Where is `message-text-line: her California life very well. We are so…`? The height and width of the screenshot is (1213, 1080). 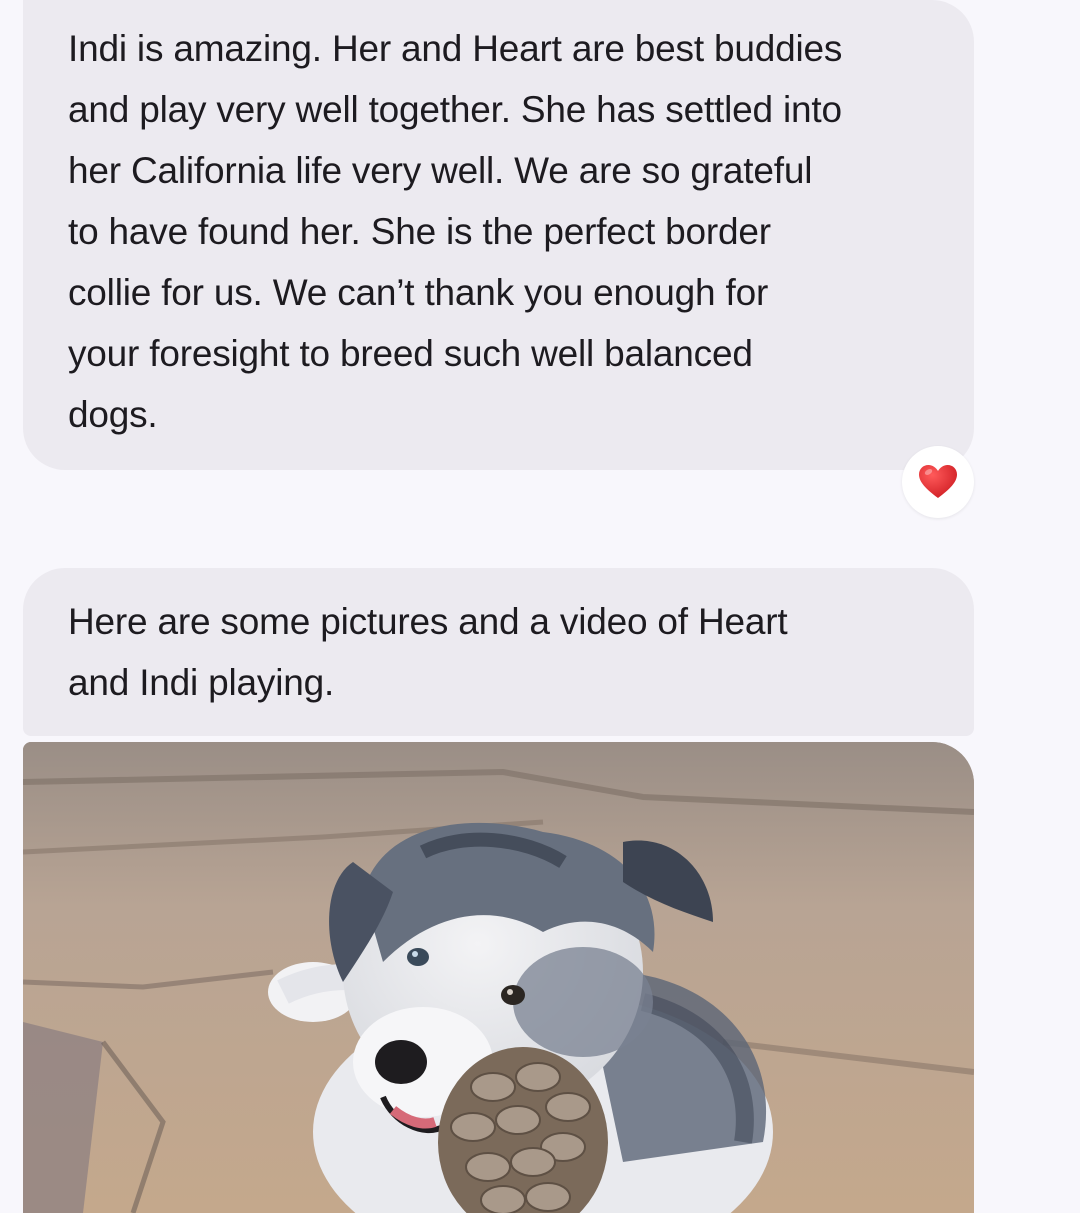
message-text-line: her California life very well. We are so… is located at coordinates (440, 170).